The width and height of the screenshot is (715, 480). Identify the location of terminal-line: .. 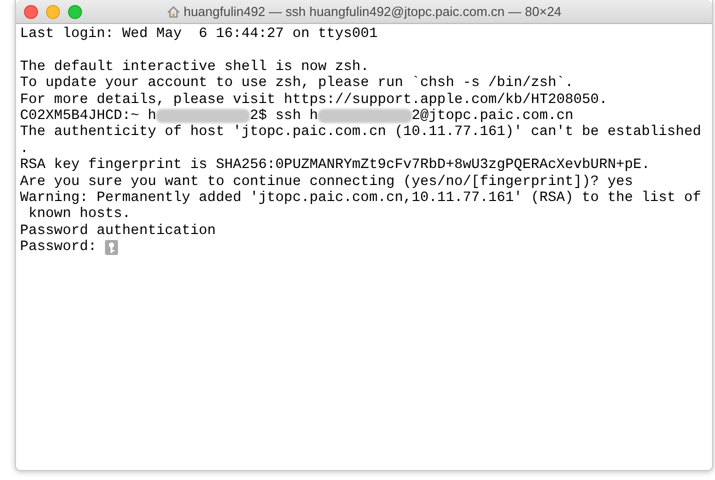
(24, 149).